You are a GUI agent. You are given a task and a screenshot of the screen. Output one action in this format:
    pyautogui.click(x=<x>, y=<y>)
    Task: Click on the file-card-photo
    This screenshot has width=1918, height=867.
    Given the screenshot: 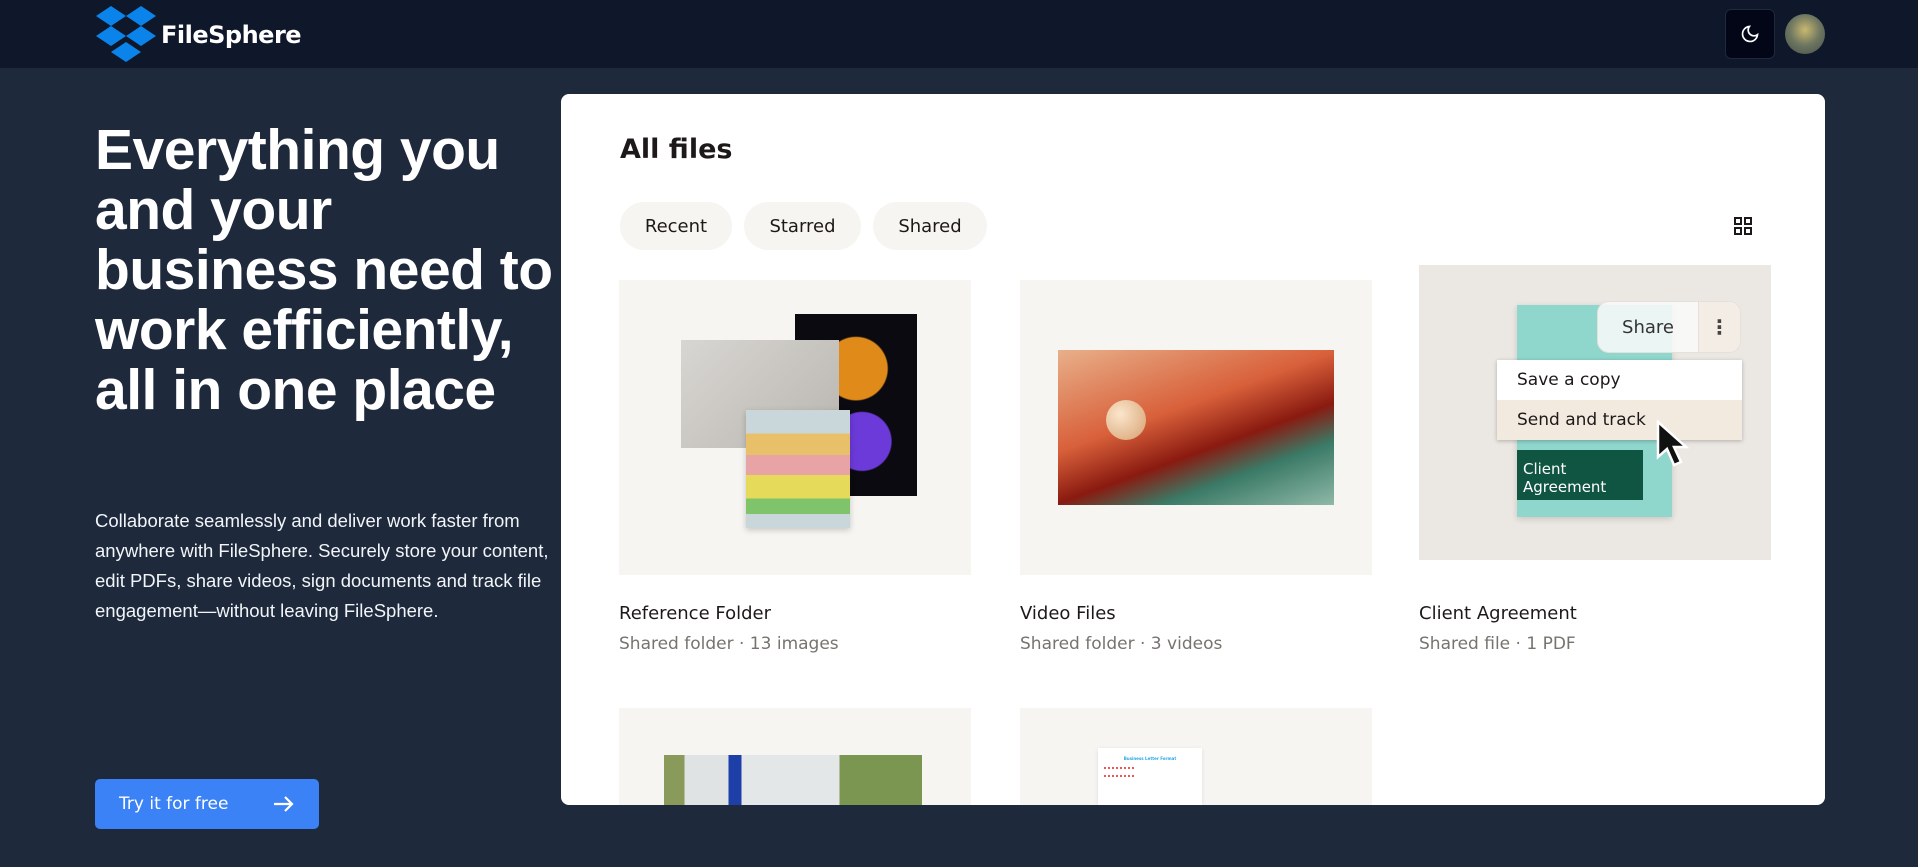 What is the action you would take?
    pyautogui.click(x=795, y=756)
    